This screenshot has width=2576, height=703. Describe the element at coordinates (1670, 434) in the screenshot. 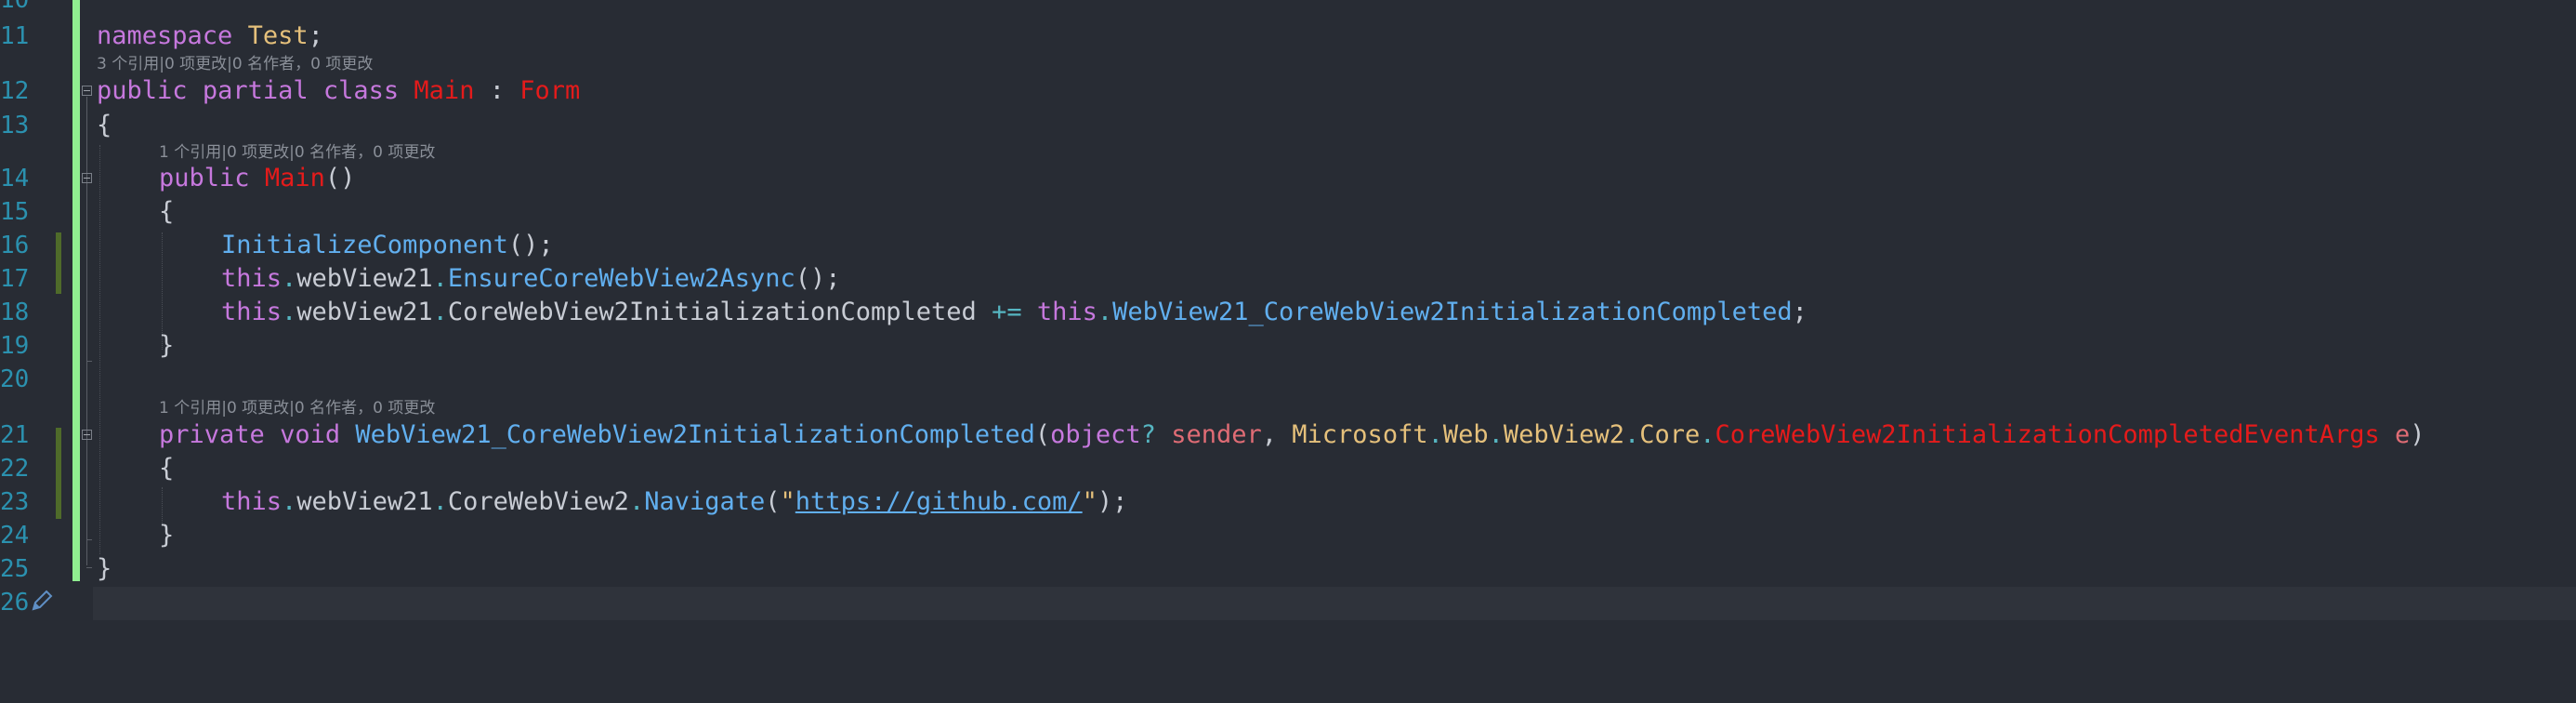

I see `namespace-segment: Core` at that location.